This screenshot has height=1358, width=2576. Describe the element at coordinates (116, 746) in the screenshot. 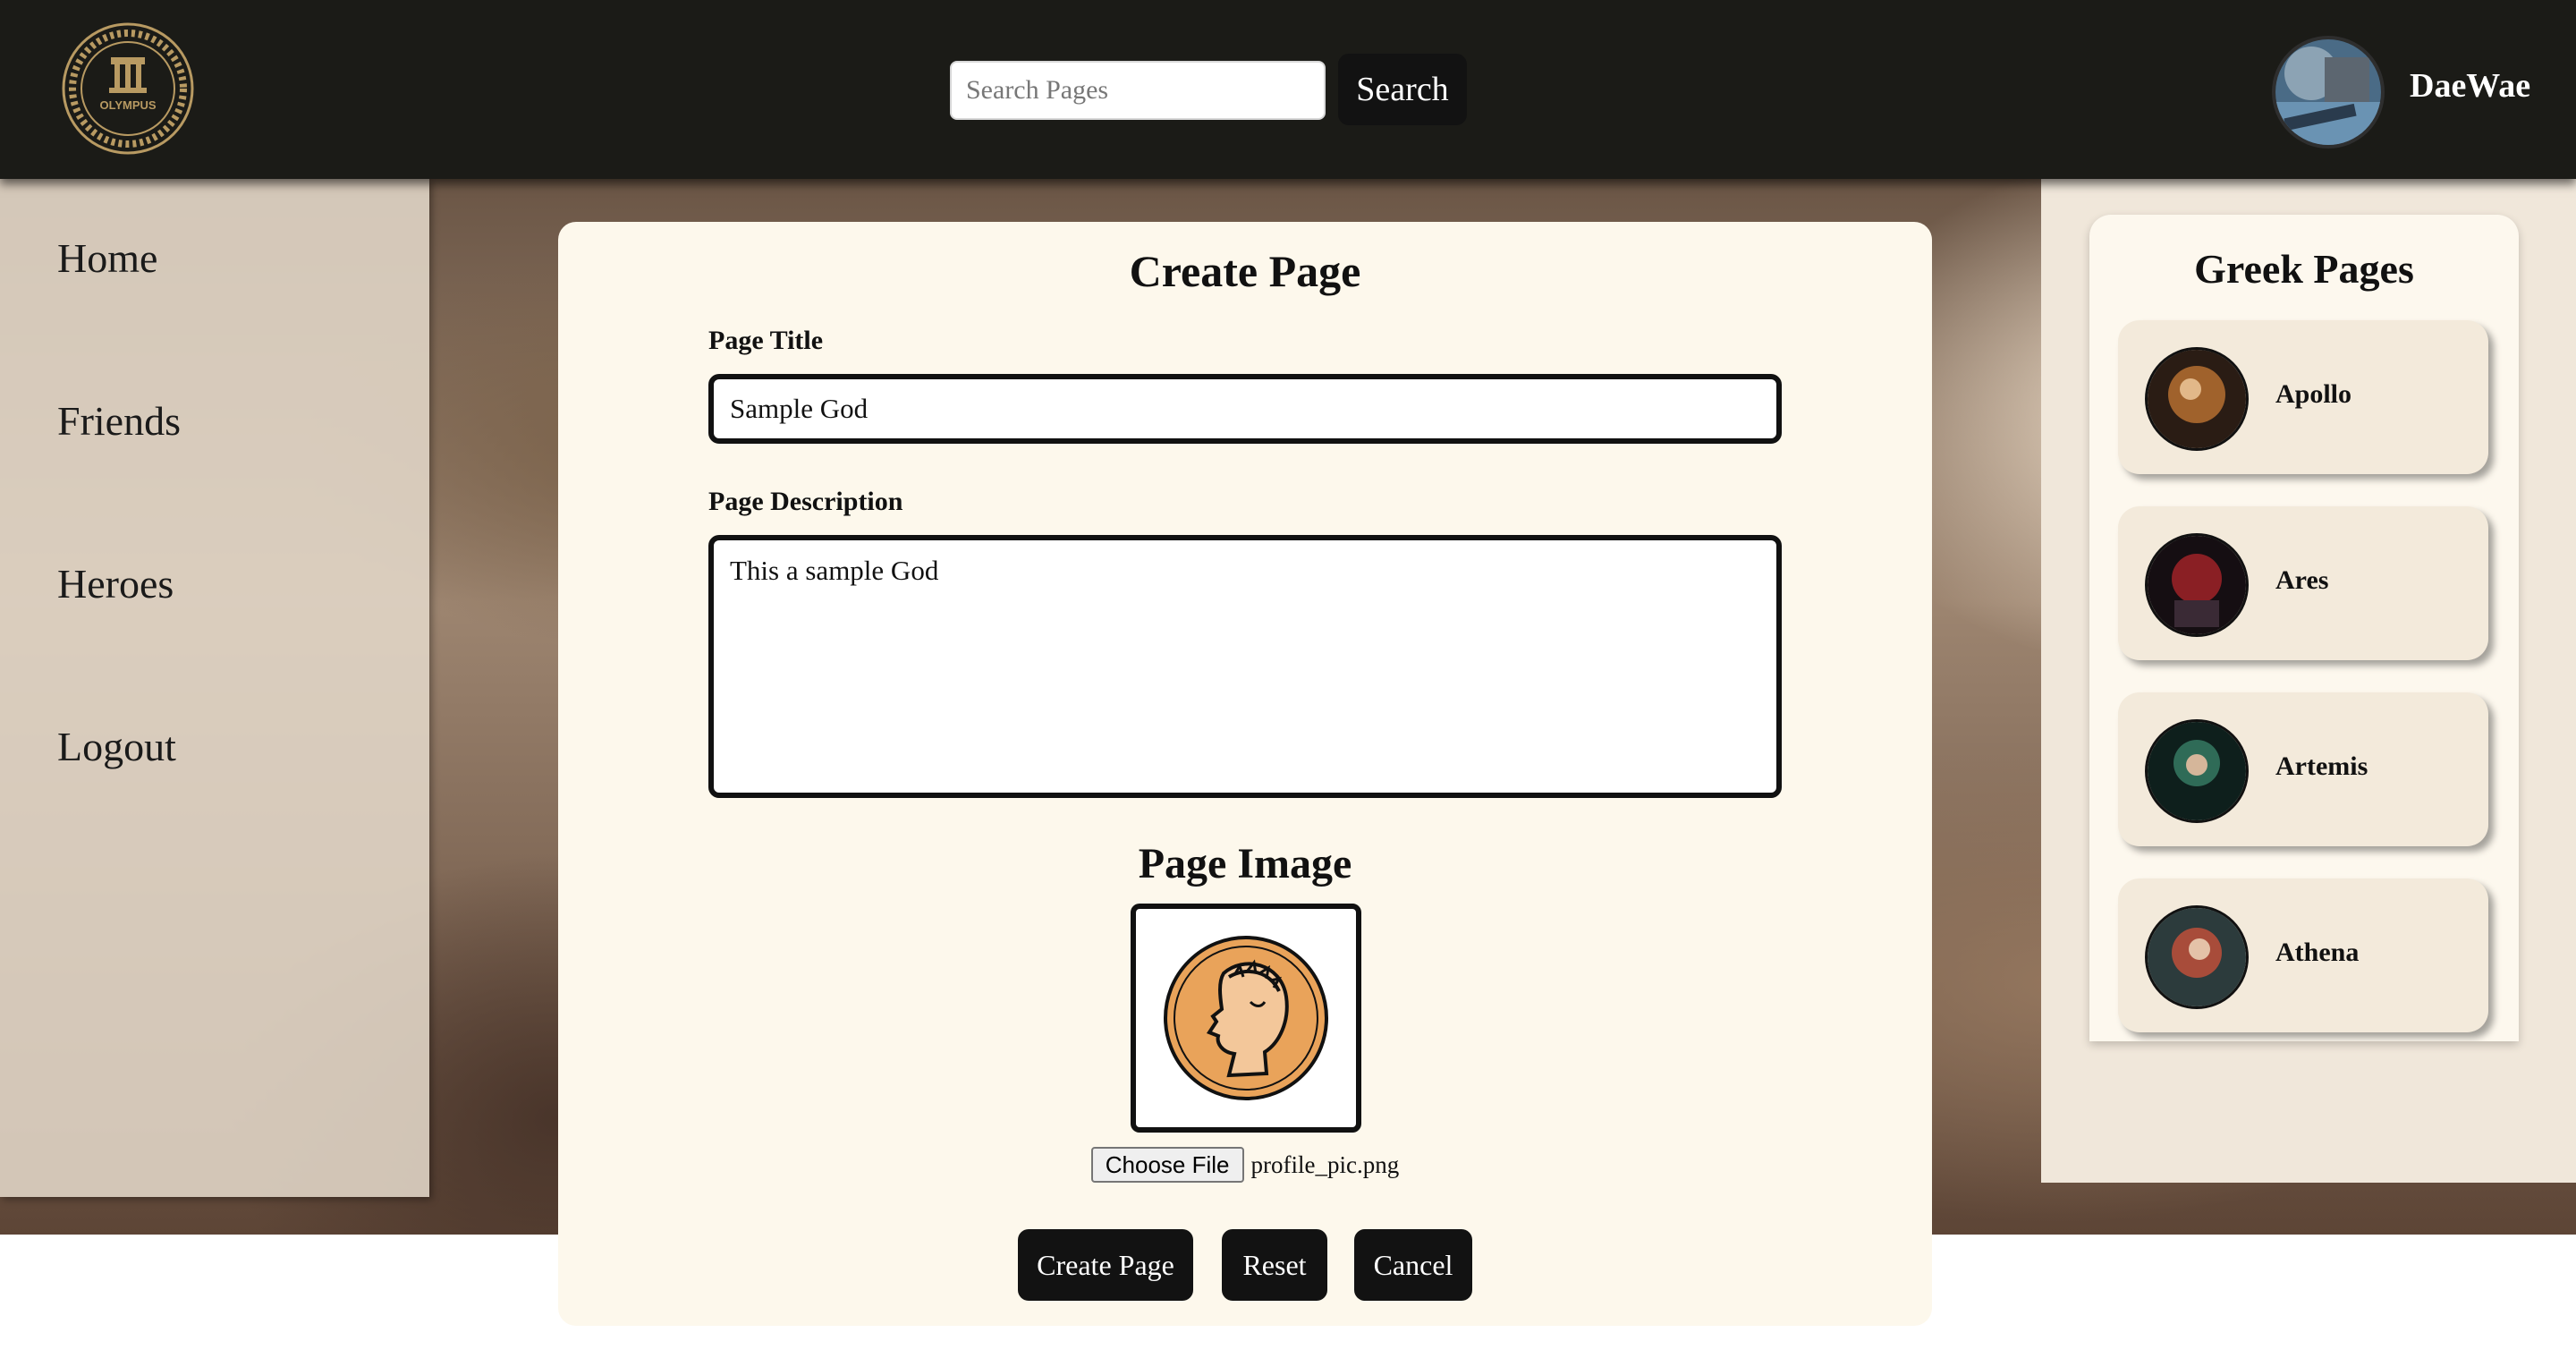

I see `nav-item-logout: Logout` at that location.